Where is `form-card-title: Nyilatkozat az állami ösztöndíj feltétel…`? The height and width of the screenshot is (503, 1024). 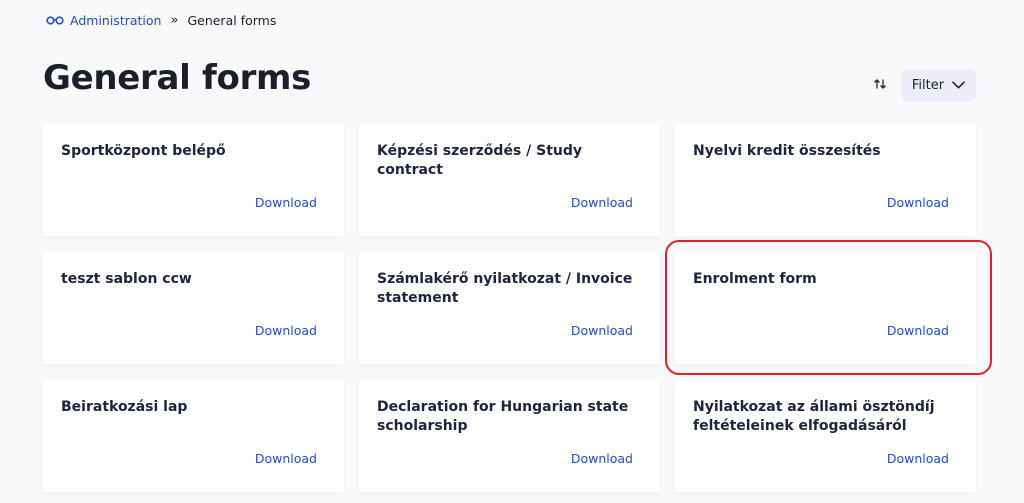
form-card-title: Nyilatkozat az állami ösztöndíj feltétel… is located at coordinates (814, 416).